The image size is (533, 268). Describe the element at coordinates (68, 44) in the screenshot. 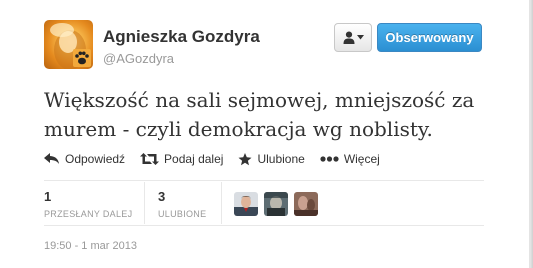

I see `avatar` at that location.